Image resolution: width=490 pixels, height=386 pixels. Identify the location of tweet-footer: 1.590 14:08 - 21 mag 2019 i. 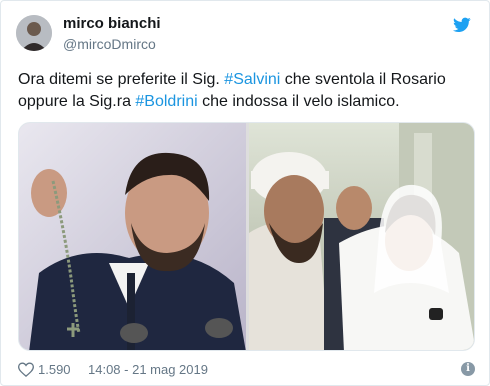
(246, 370).